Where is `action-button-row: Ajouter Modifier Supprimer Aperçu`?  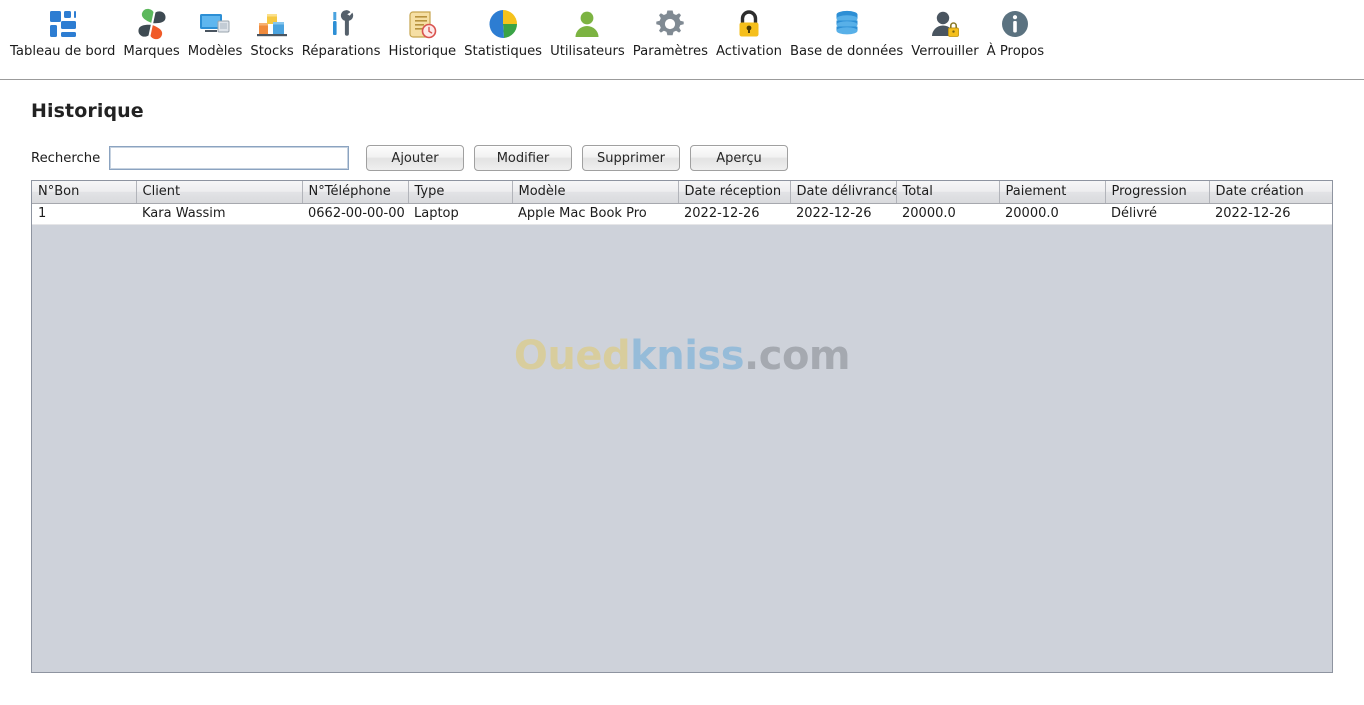
action-button-row: Ajouter Modifier Supprimer Aperçu is located at coordinates (577, 158).